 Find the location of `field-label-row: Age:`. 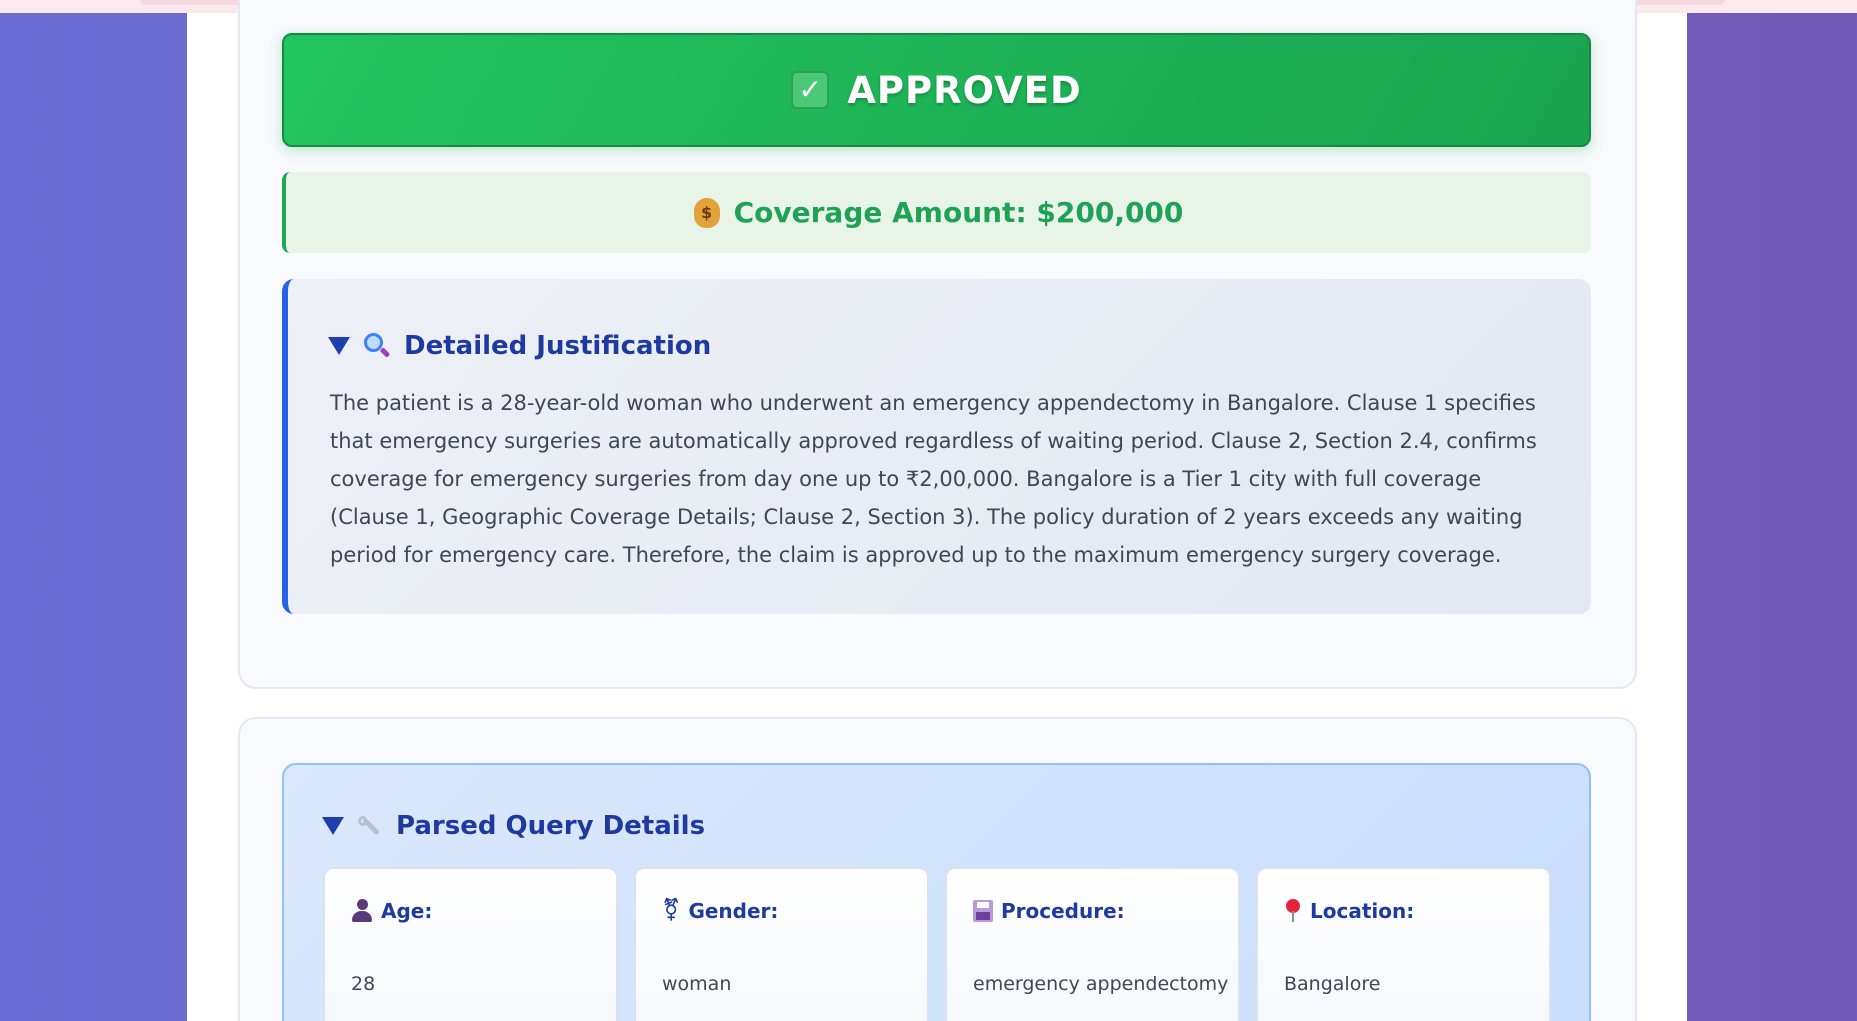

field-label-row: Age: is located at coordinates (391, 911).